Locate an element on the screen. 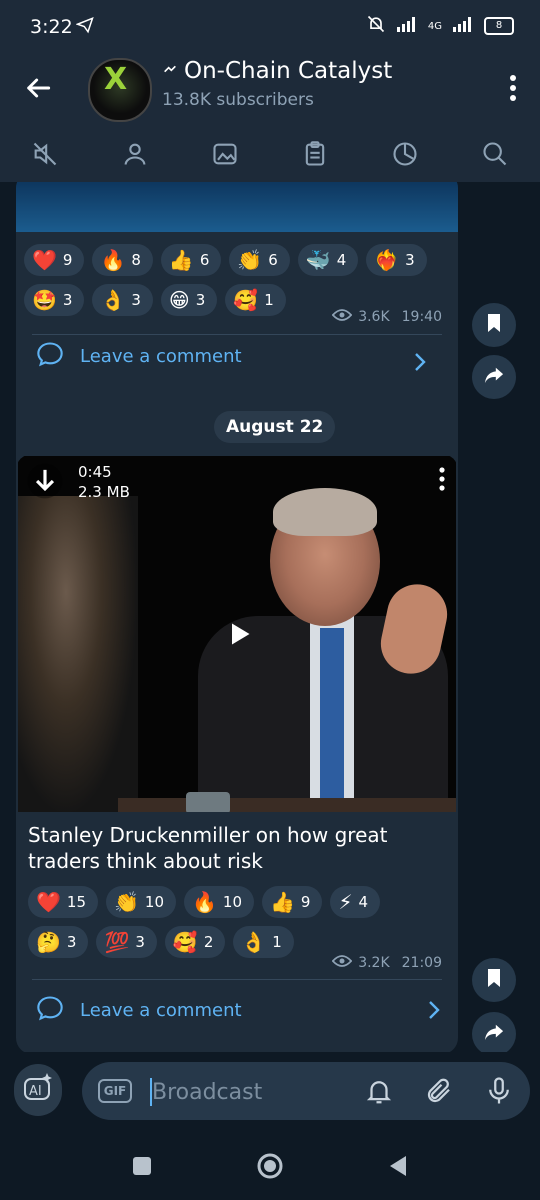 Image resolution: width=540 pixels, height=1200 pixels. stats-tab-icon is located at coordinates (405, 154).